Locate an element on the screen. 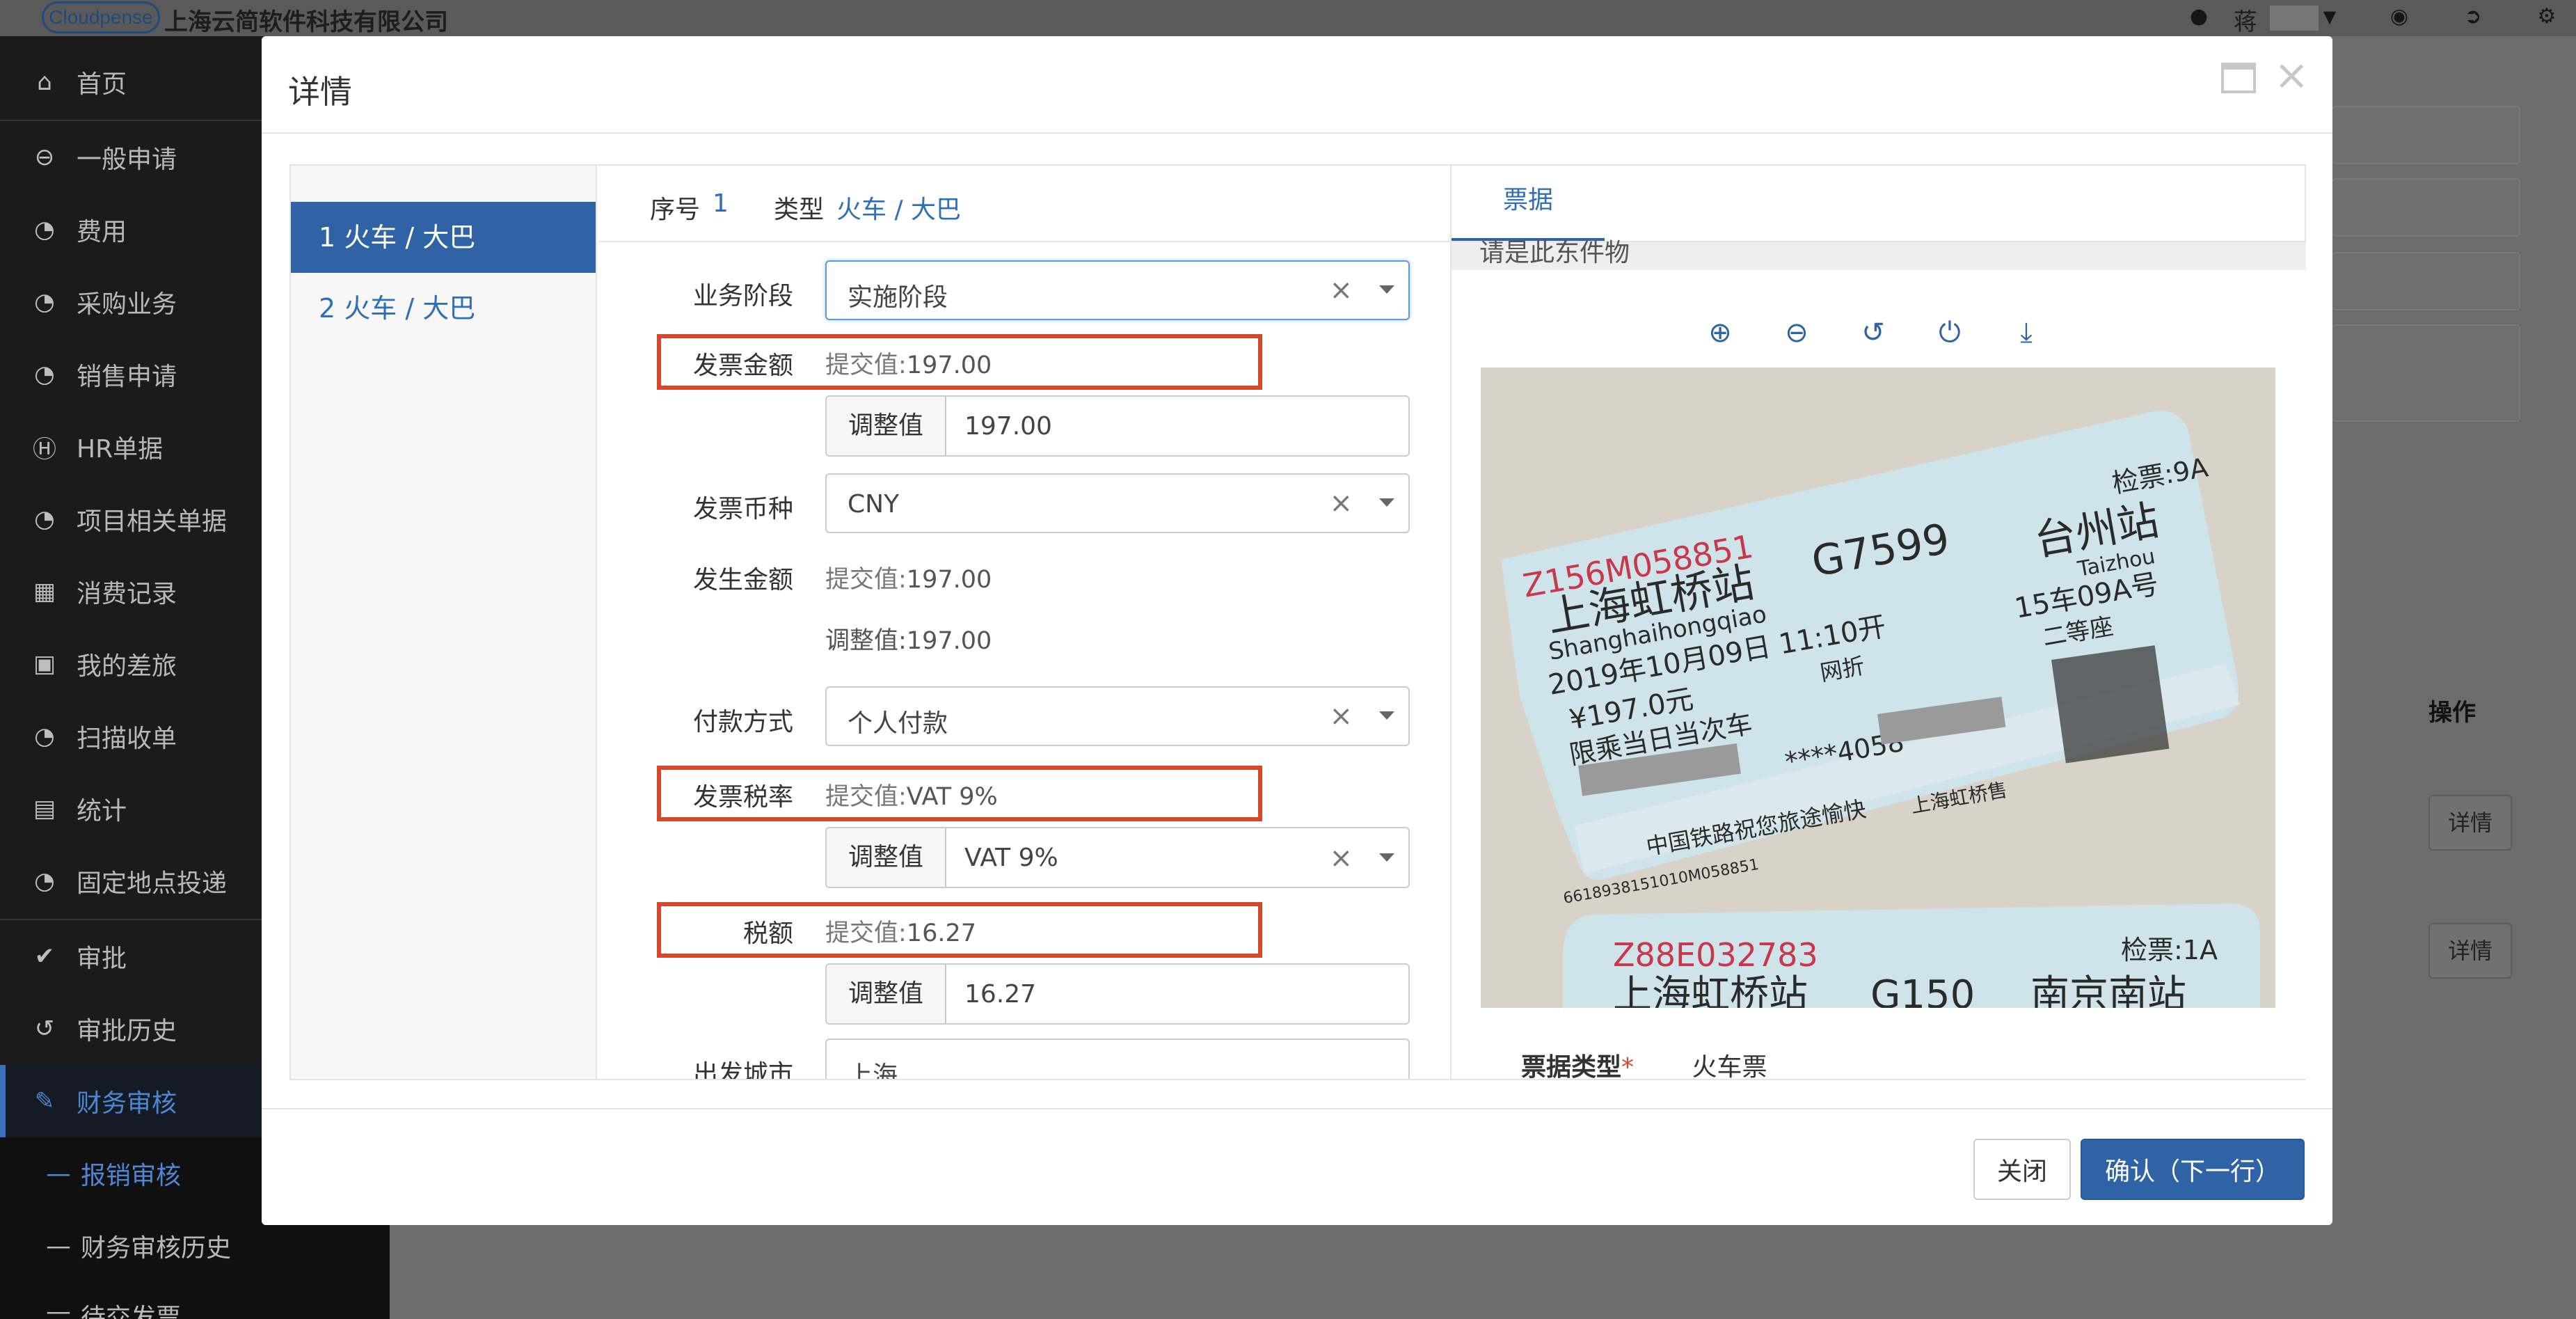 The image size is (2576, 1319). submitted-value: VAT 9% is located at coordinates (952, 797).